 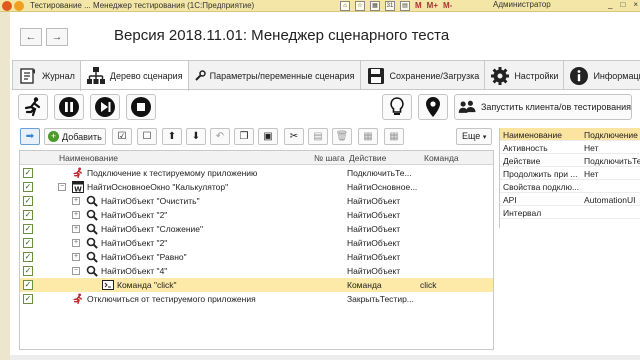 I want to click on copy-button: ❐, so click(x=244, y=136).